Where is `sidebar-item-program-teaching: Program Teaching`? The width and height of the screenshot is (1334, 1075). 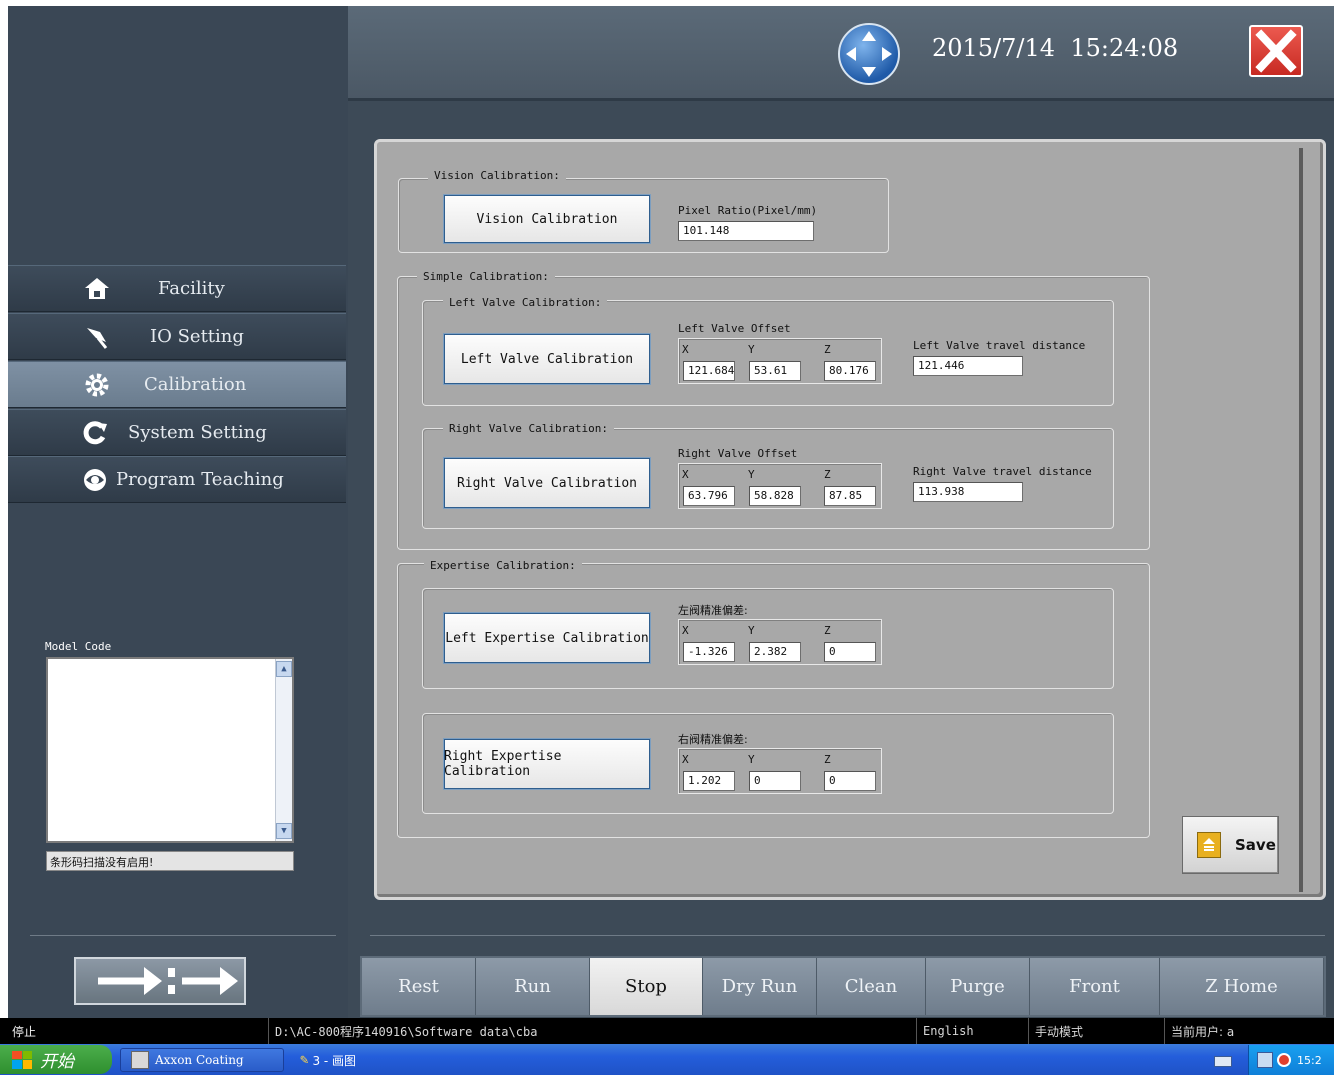 sidebar-item-program-teaching: Program Teaching is located at coordinates (177, 479).